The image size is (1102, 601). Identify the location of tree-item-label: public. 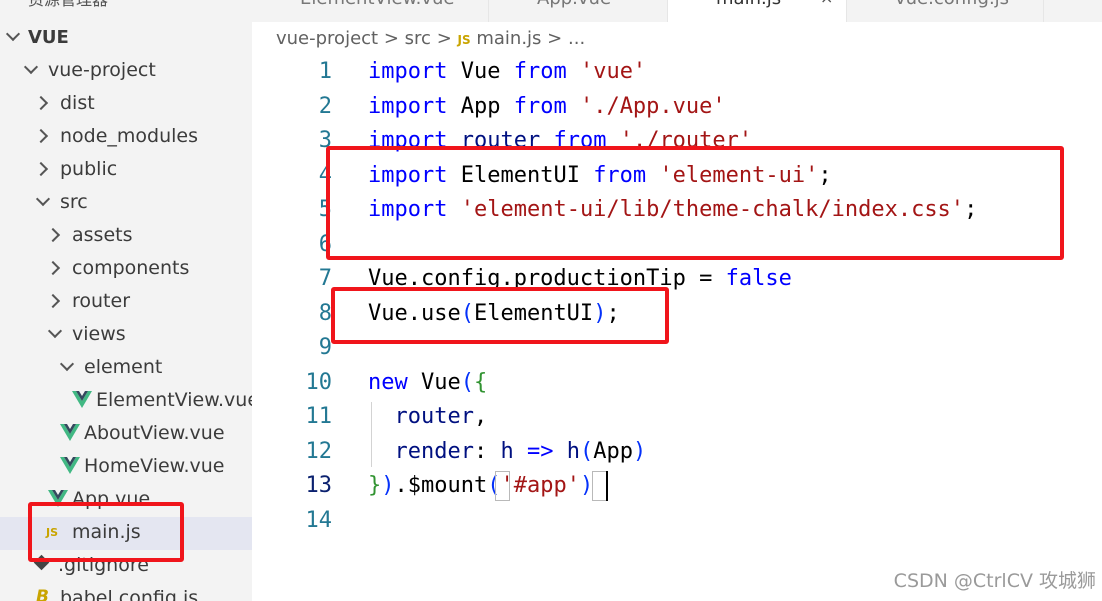
(89, 169).